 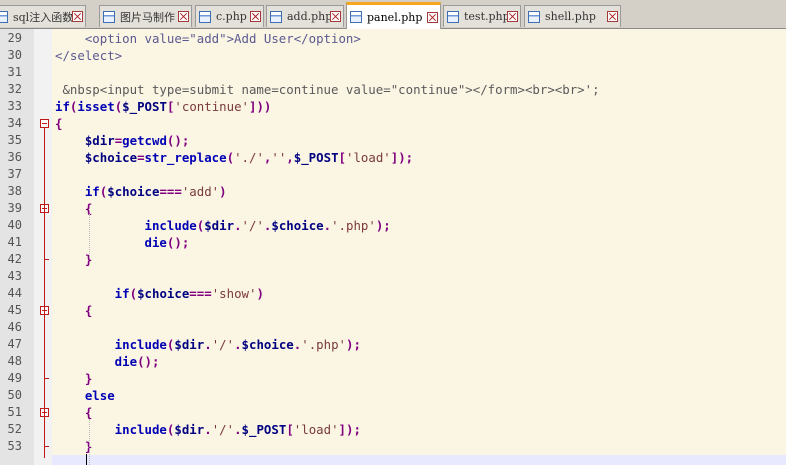 I want to click on code-line: 53 }, so click(x=393, y=446).